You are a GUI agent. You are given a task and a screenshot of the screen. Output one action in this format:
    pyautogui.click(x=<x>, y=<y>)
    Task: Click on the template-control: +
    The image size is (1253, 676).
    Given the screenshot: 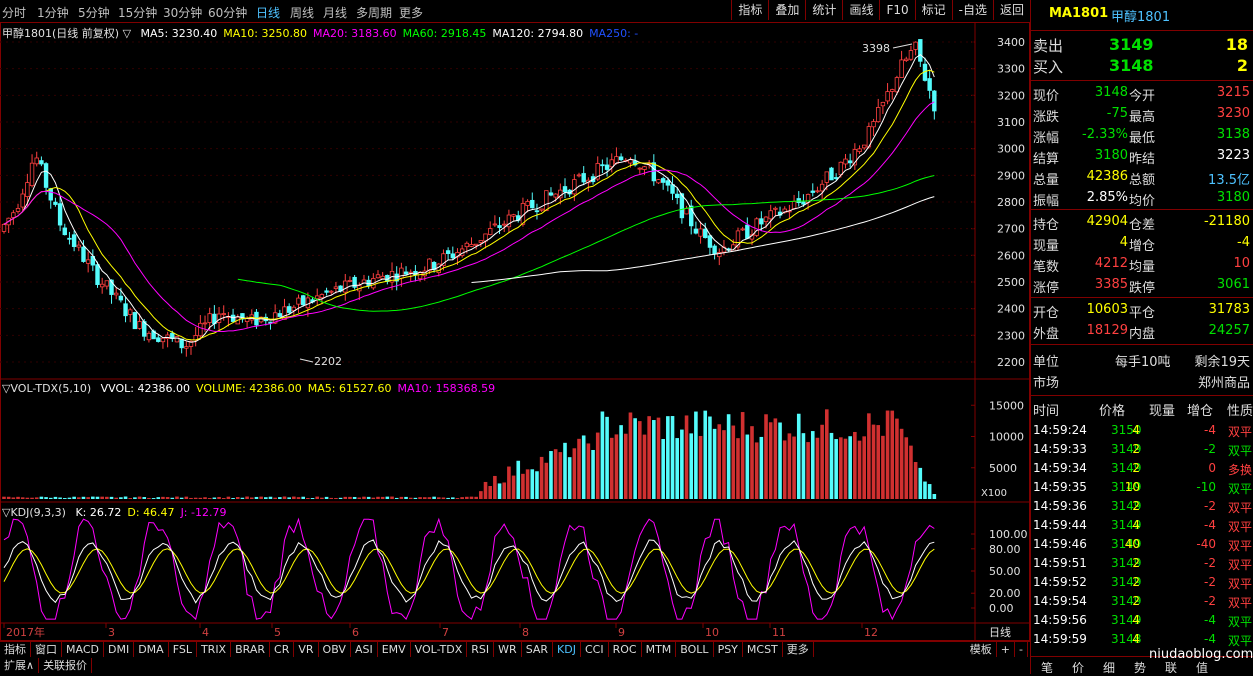 What is the action you would take?
    pyautogui.click(x=1006, y=649)
    